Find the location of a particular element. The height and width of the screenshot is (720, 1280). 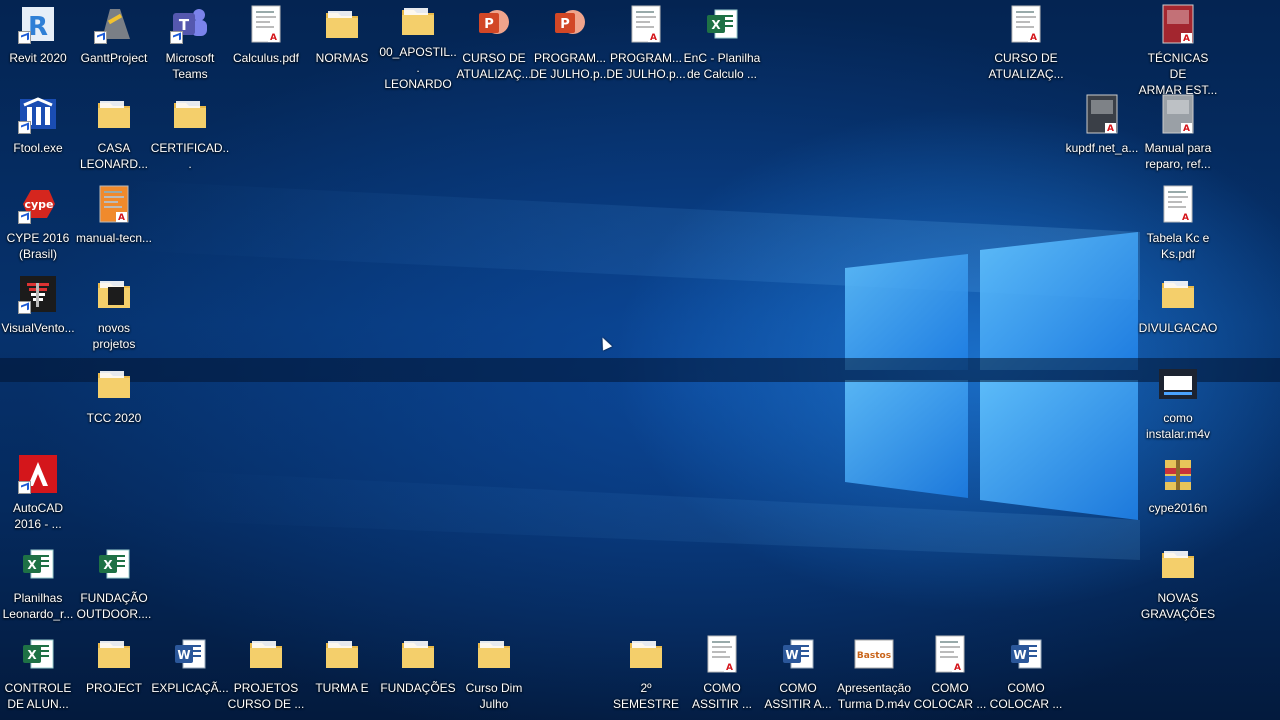

svg-text: W is located at coordinates (1019, 655).